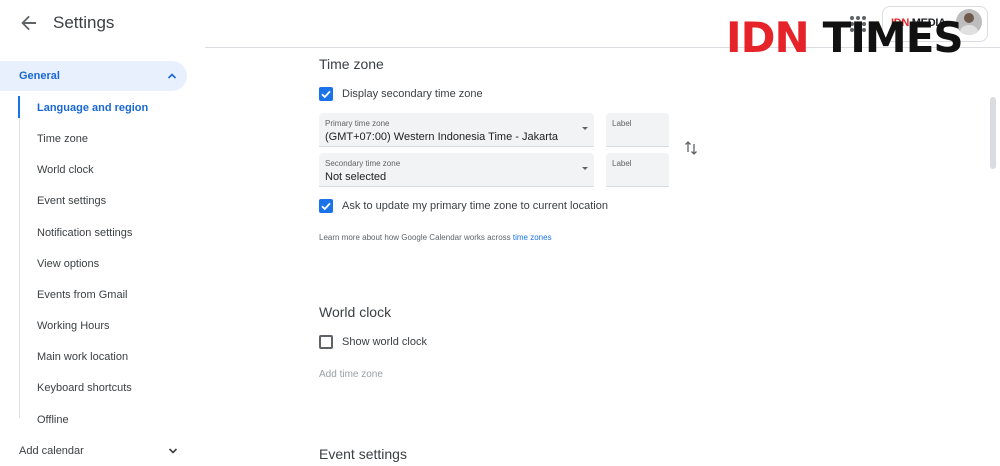  I want to click on secondary-label-field: Label, so click(637, 170).